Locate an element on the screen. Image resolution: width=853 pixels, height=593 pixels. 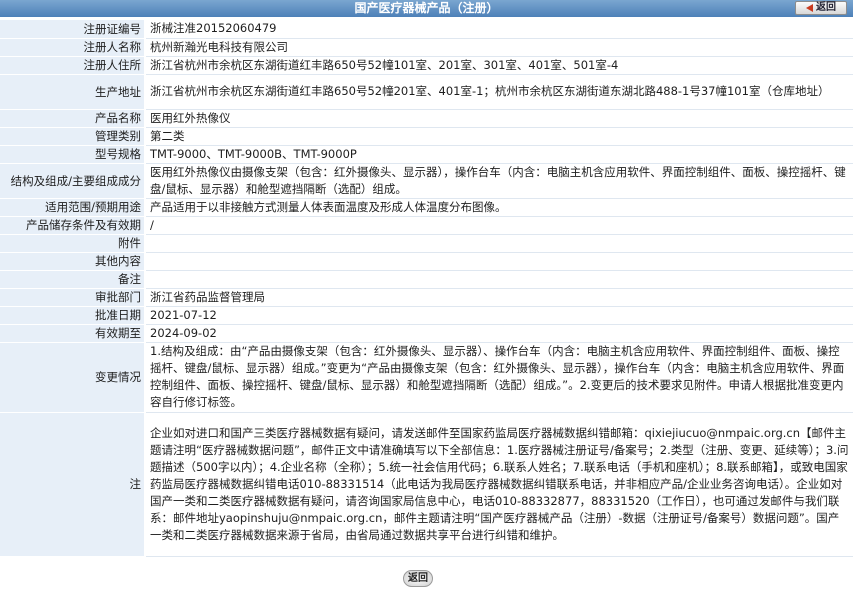
row-label: 注册人名称 is located at coordinates (73, 47).